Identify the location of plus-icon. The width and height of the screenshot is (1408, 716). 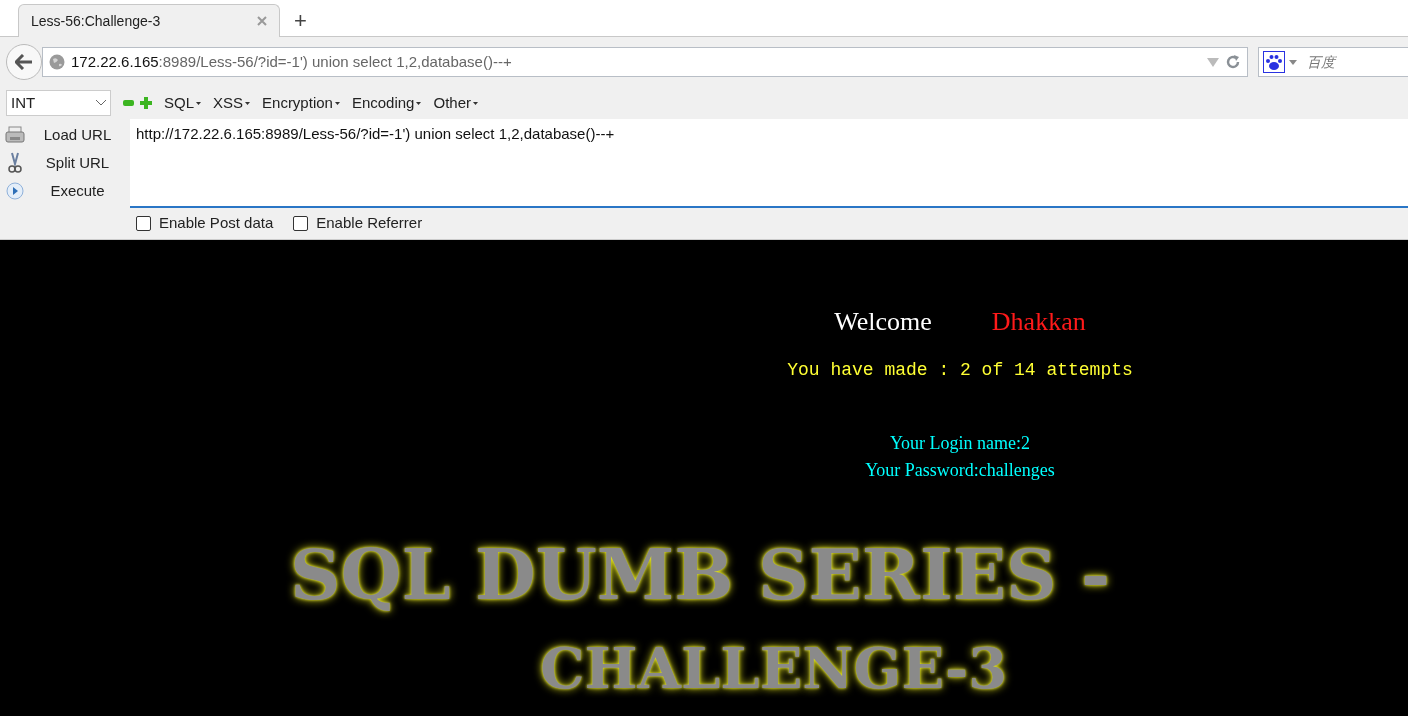
(146, 103).